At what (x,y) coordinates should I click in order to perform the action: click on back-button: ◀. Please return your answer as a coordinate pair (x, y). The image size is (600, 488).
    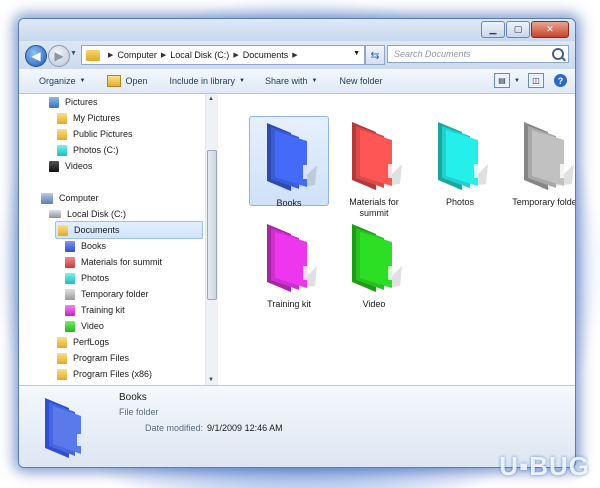
    Looking at the image, I should click on (36, 56).